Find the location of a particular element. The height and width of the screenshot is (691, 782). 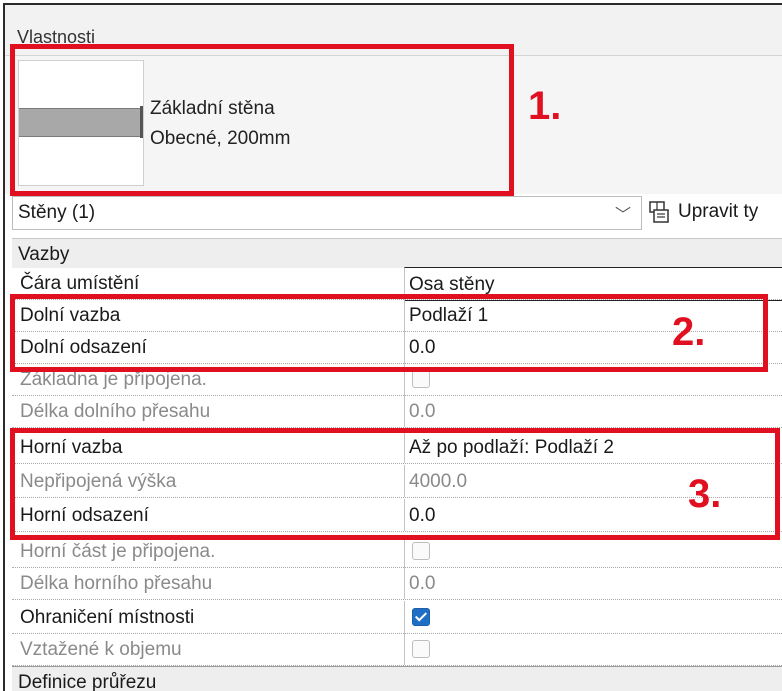

property-name: Délka horního přesahu is located at coordinates (116, 583).